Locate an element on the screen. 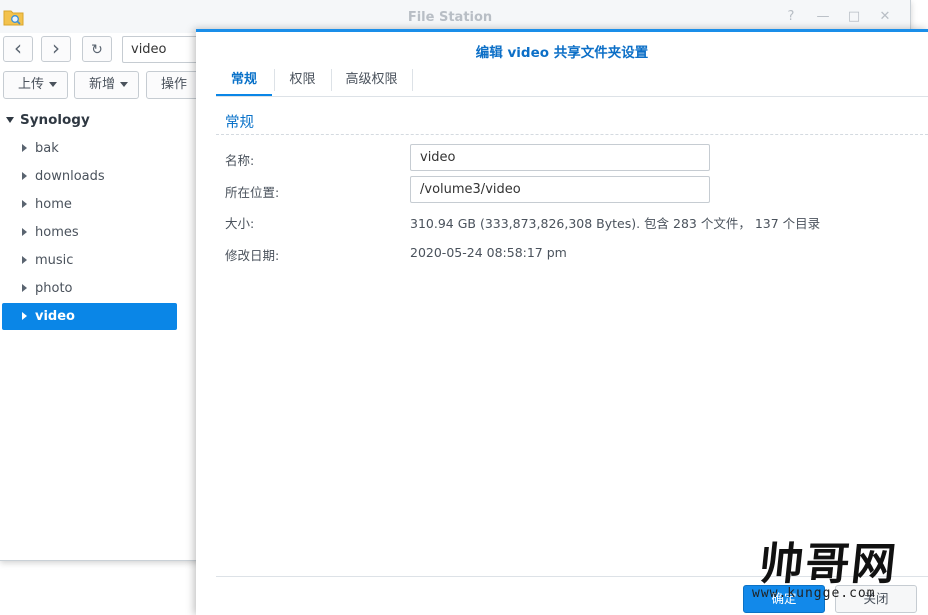  upload-label: 上传 is located at coordinates (31, 84).